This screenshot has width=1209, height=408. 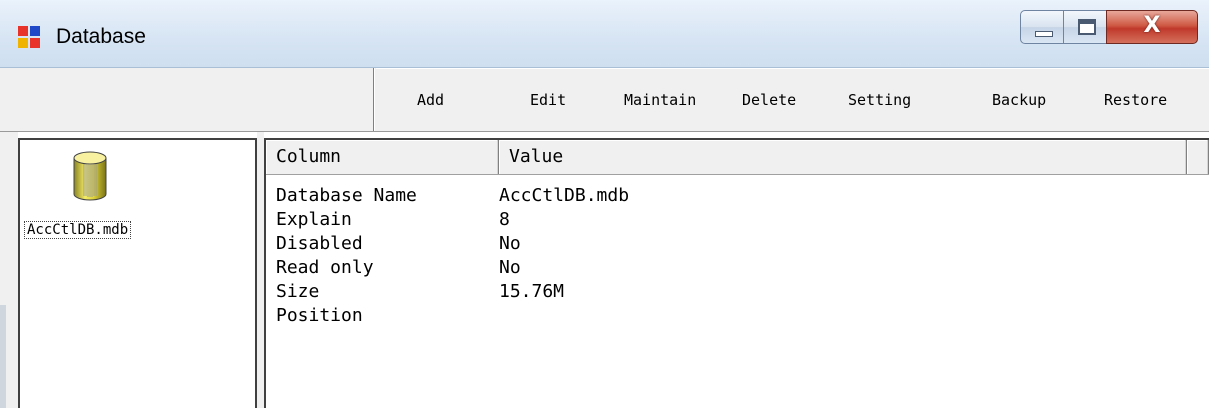 I want to click on delete-button: Delete, so click(x=769, y=100).